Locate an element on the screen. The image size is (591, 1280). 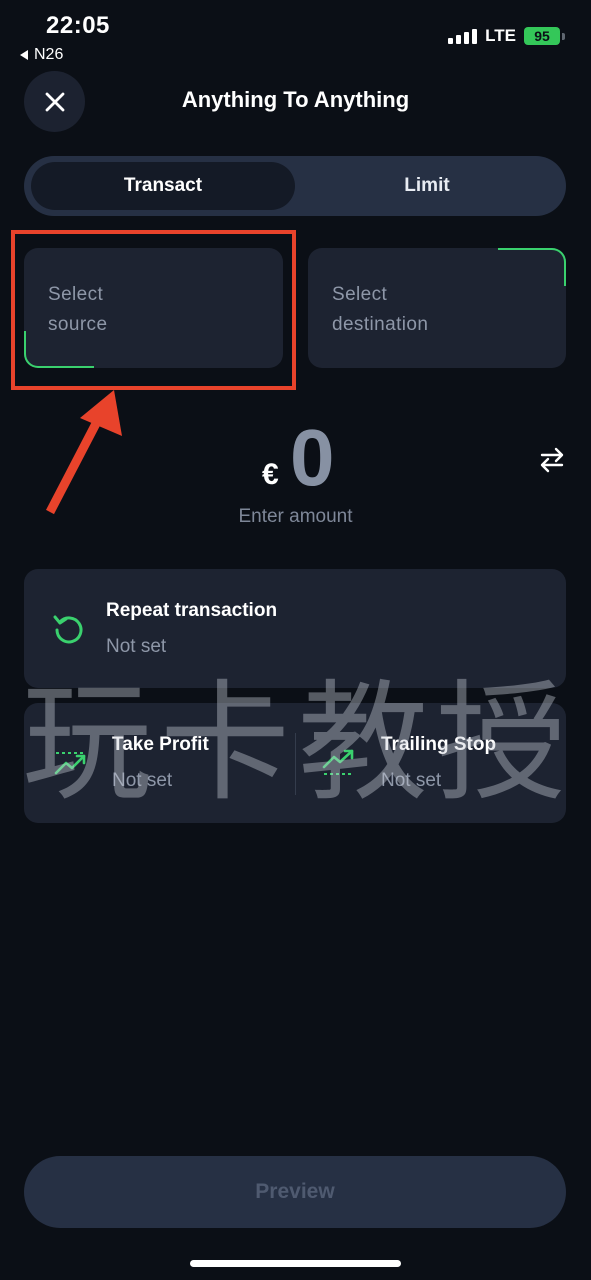
tab-limit: Limit is located at coordinates (427, 186).